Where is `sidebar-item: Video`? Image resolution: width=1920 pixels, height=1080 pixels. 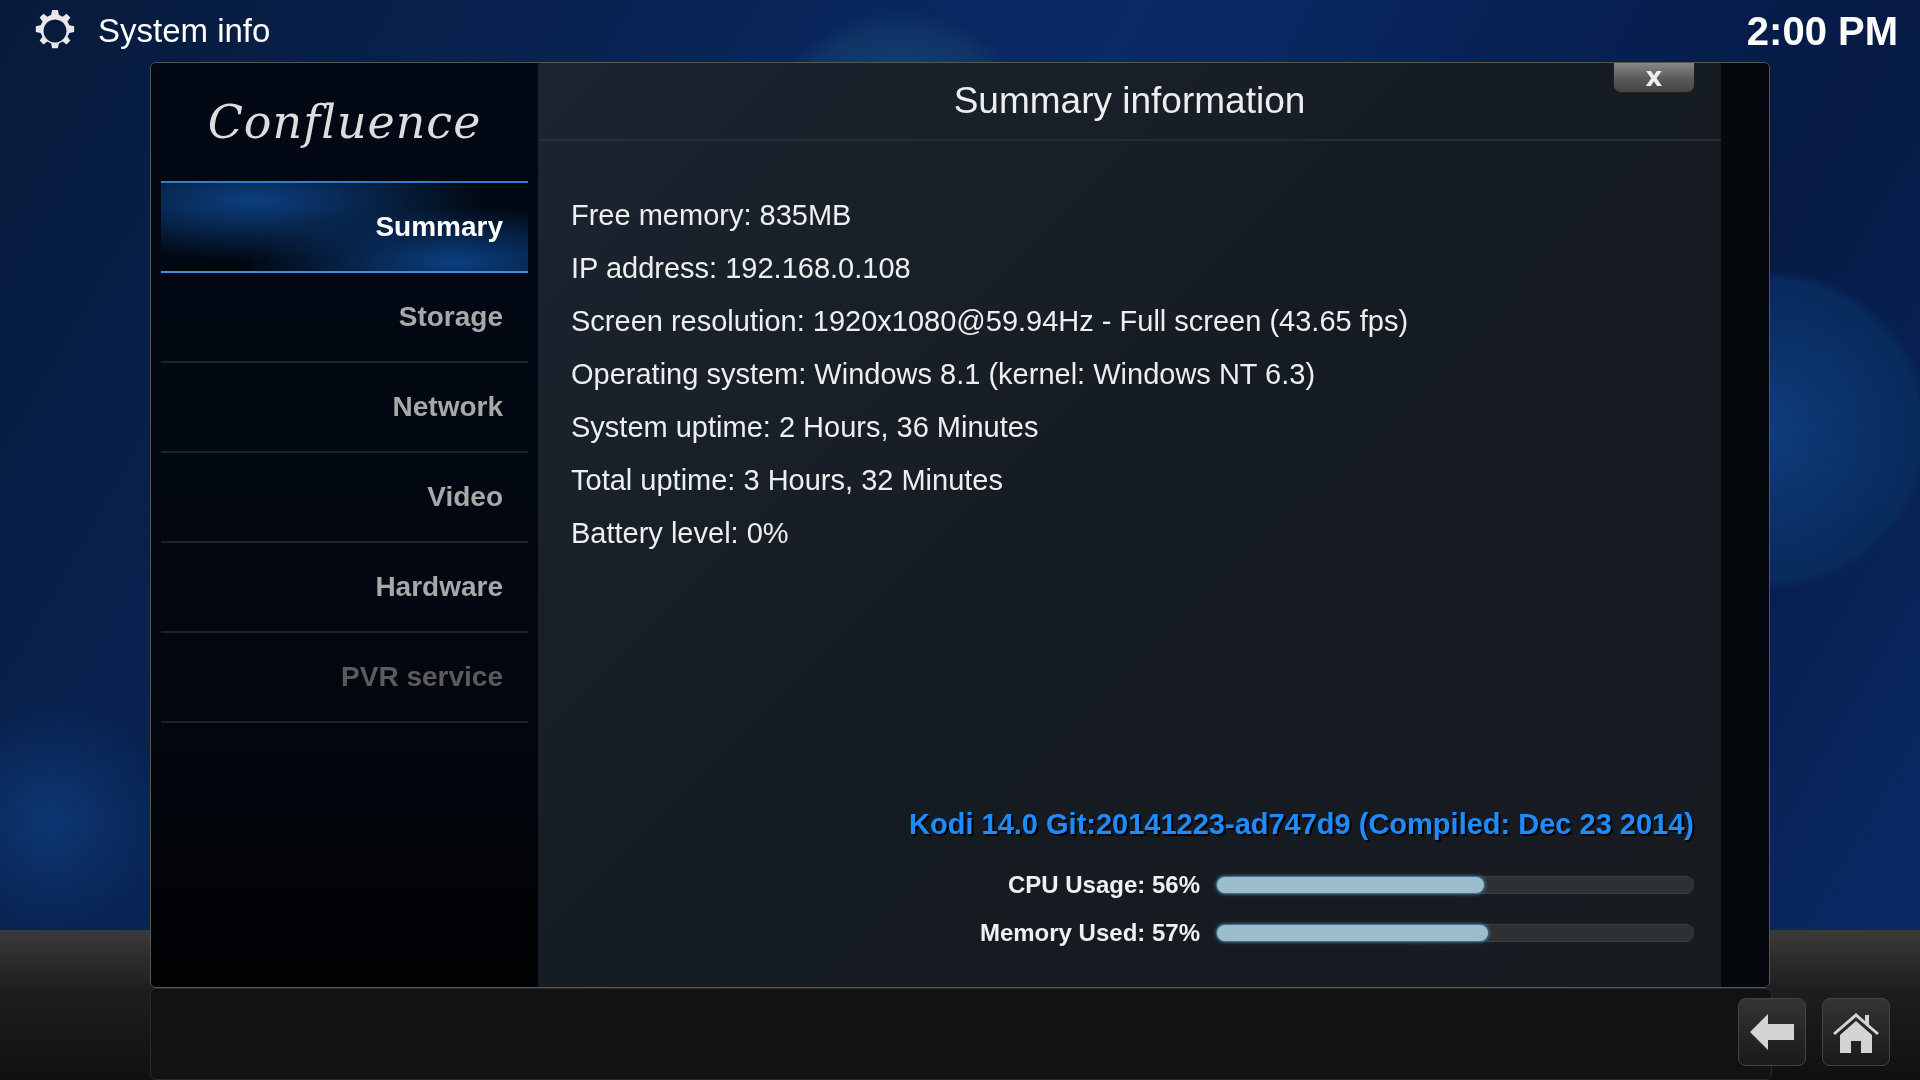
sidebar-item: Video is located at coordinates (344, 498).